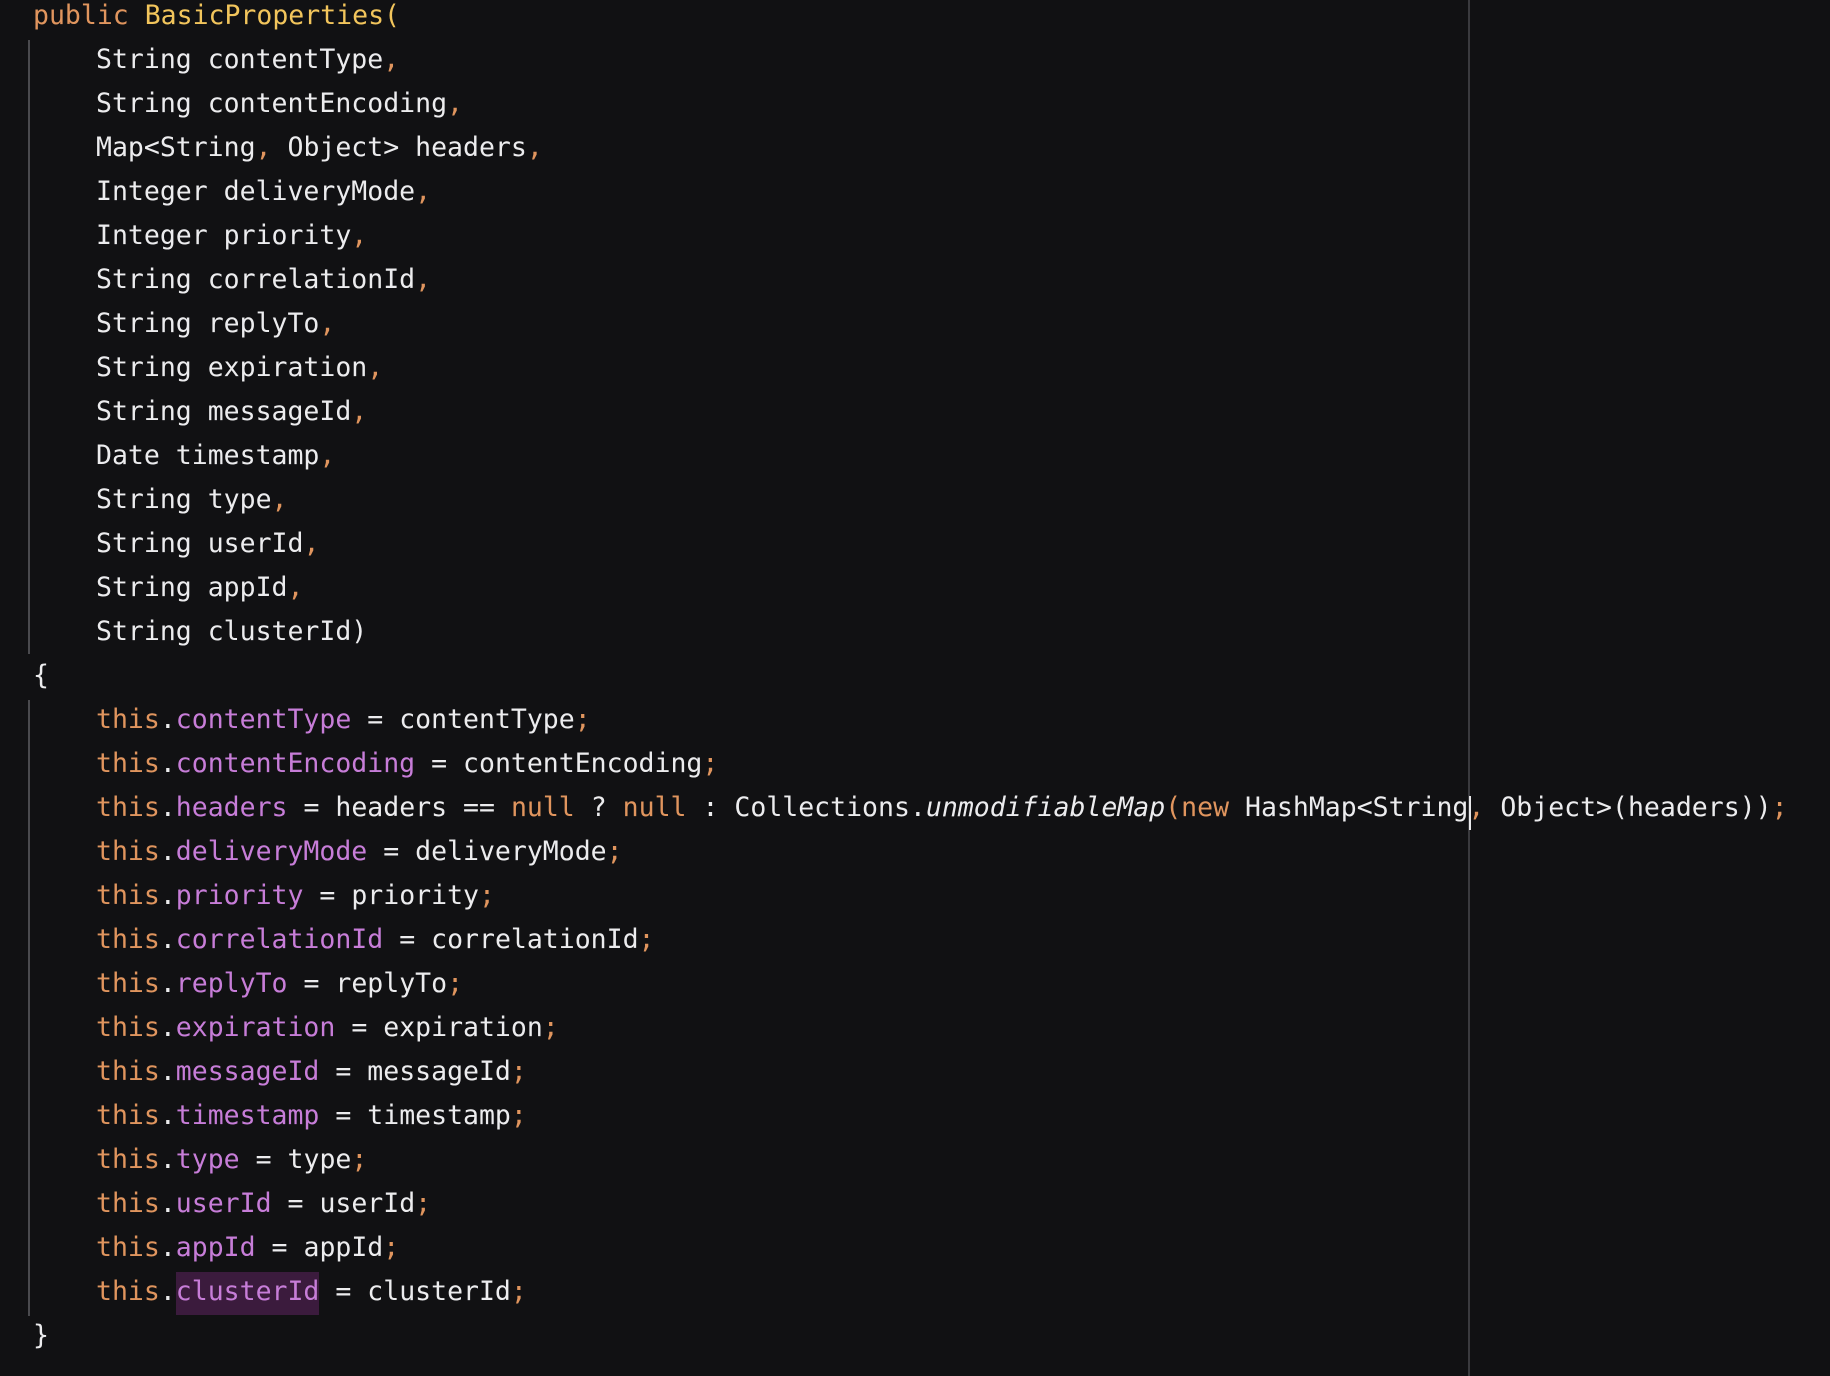 The width and height of the screenshot is (1830, 1376). What do you see at coordinates (216, 19) in the screenshot?
I see `code-line-signature: public BasicProperties(` at bounding box center [216, 19].